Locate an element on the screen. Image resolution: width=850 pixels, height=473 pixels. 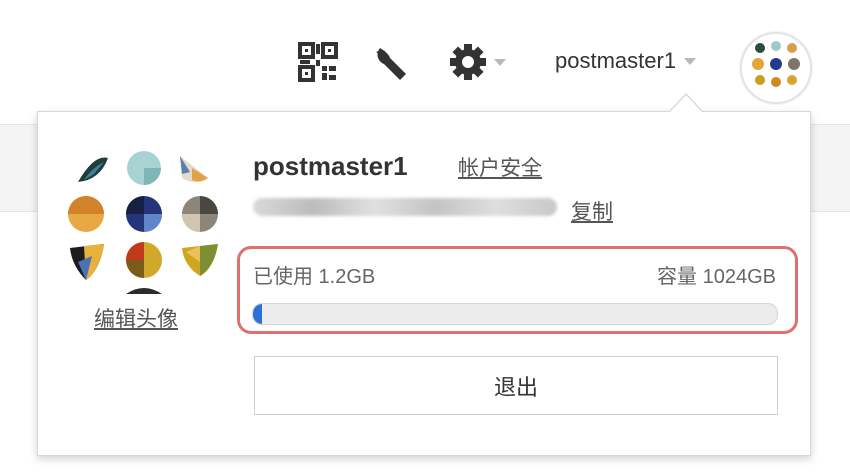
settings-button is located at coordinates (477, 62).